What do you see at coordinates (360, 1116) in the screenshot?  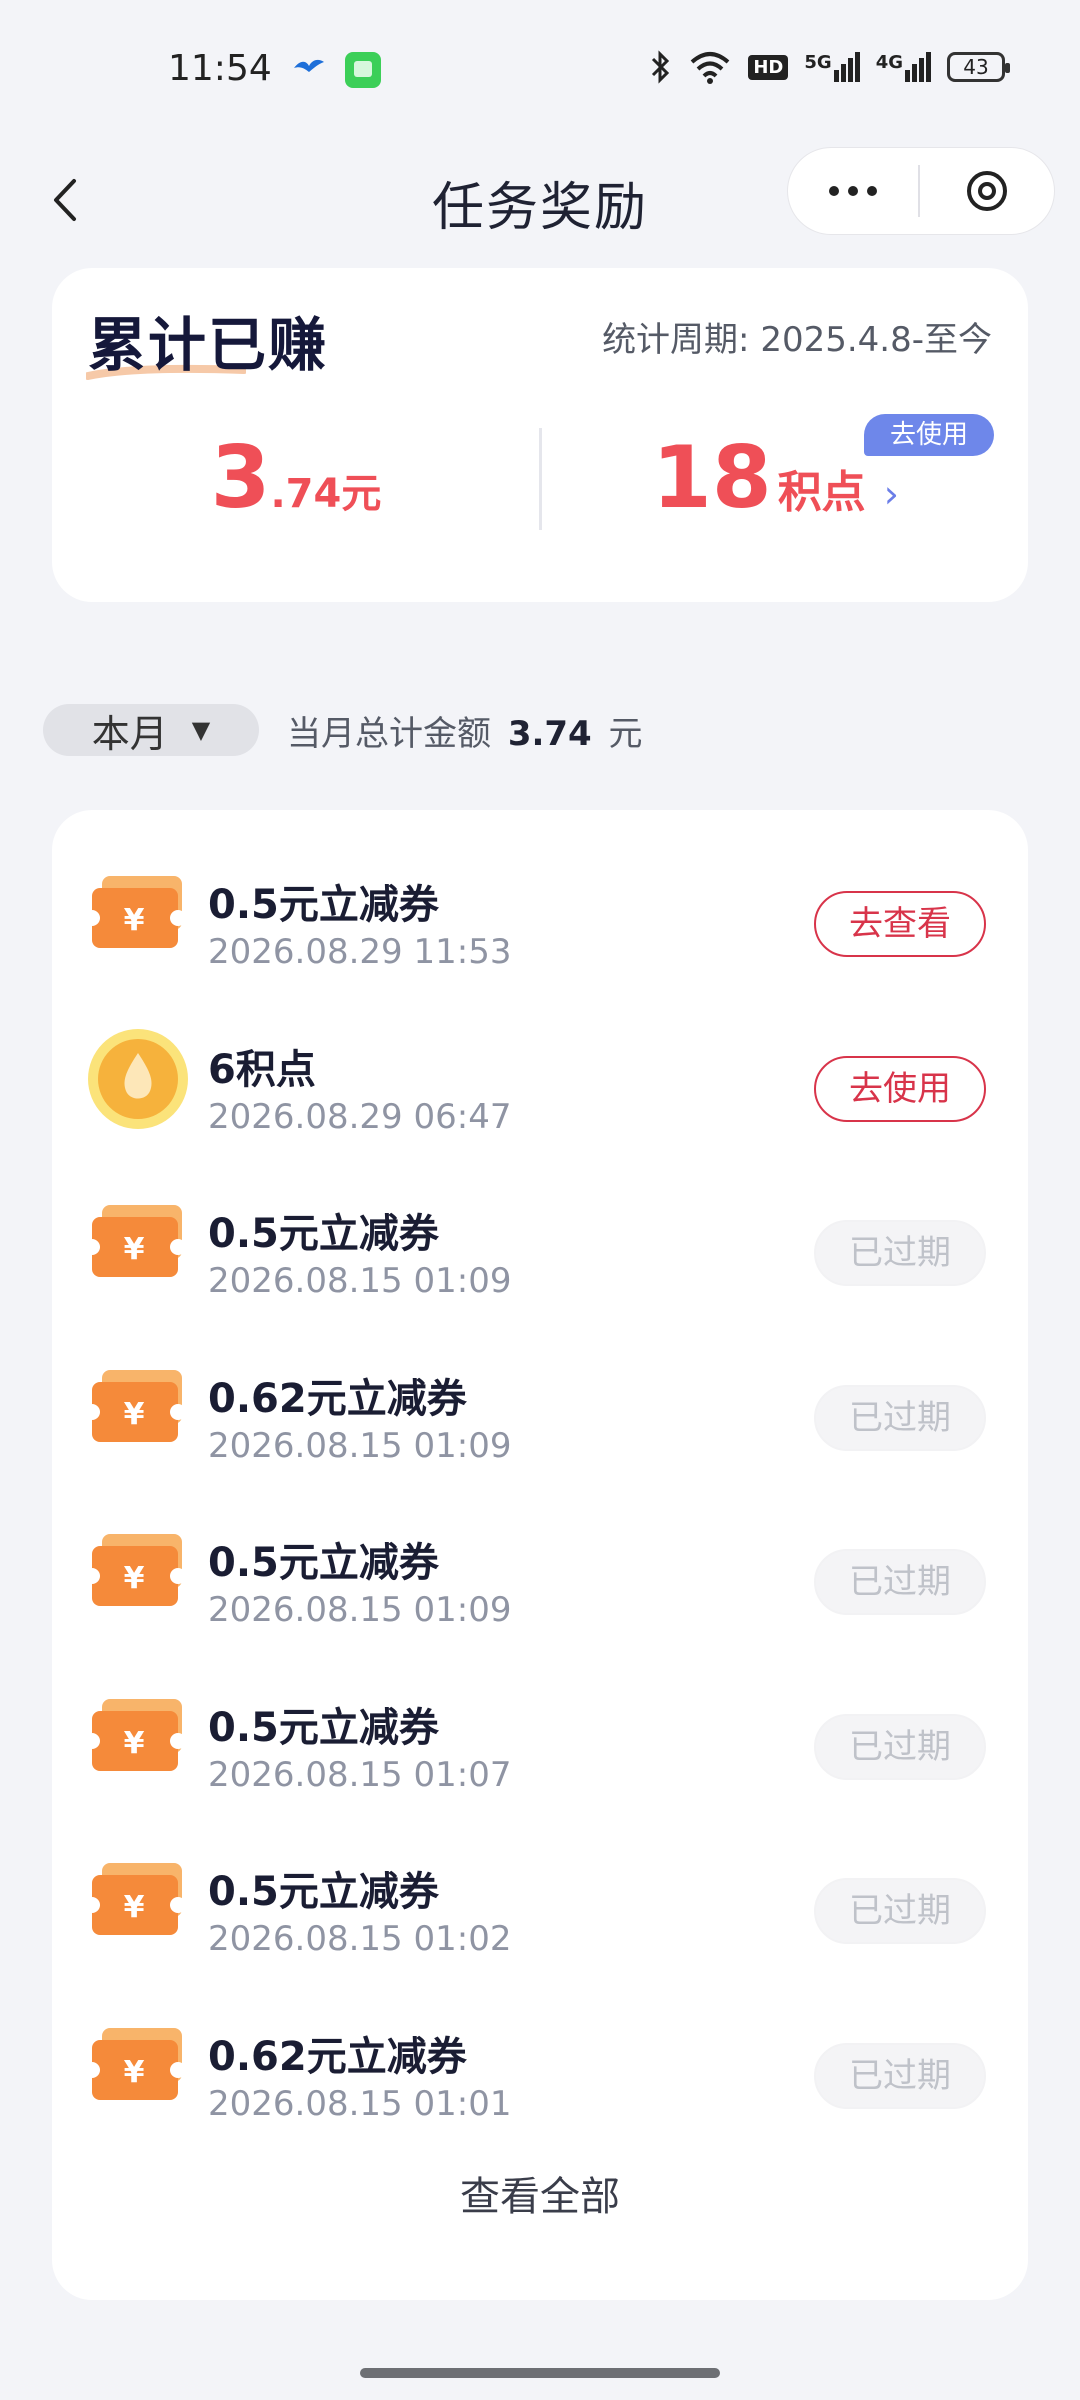 I see `item-time: 2026.08.29 06:47` at bounding box center [360, 1116].